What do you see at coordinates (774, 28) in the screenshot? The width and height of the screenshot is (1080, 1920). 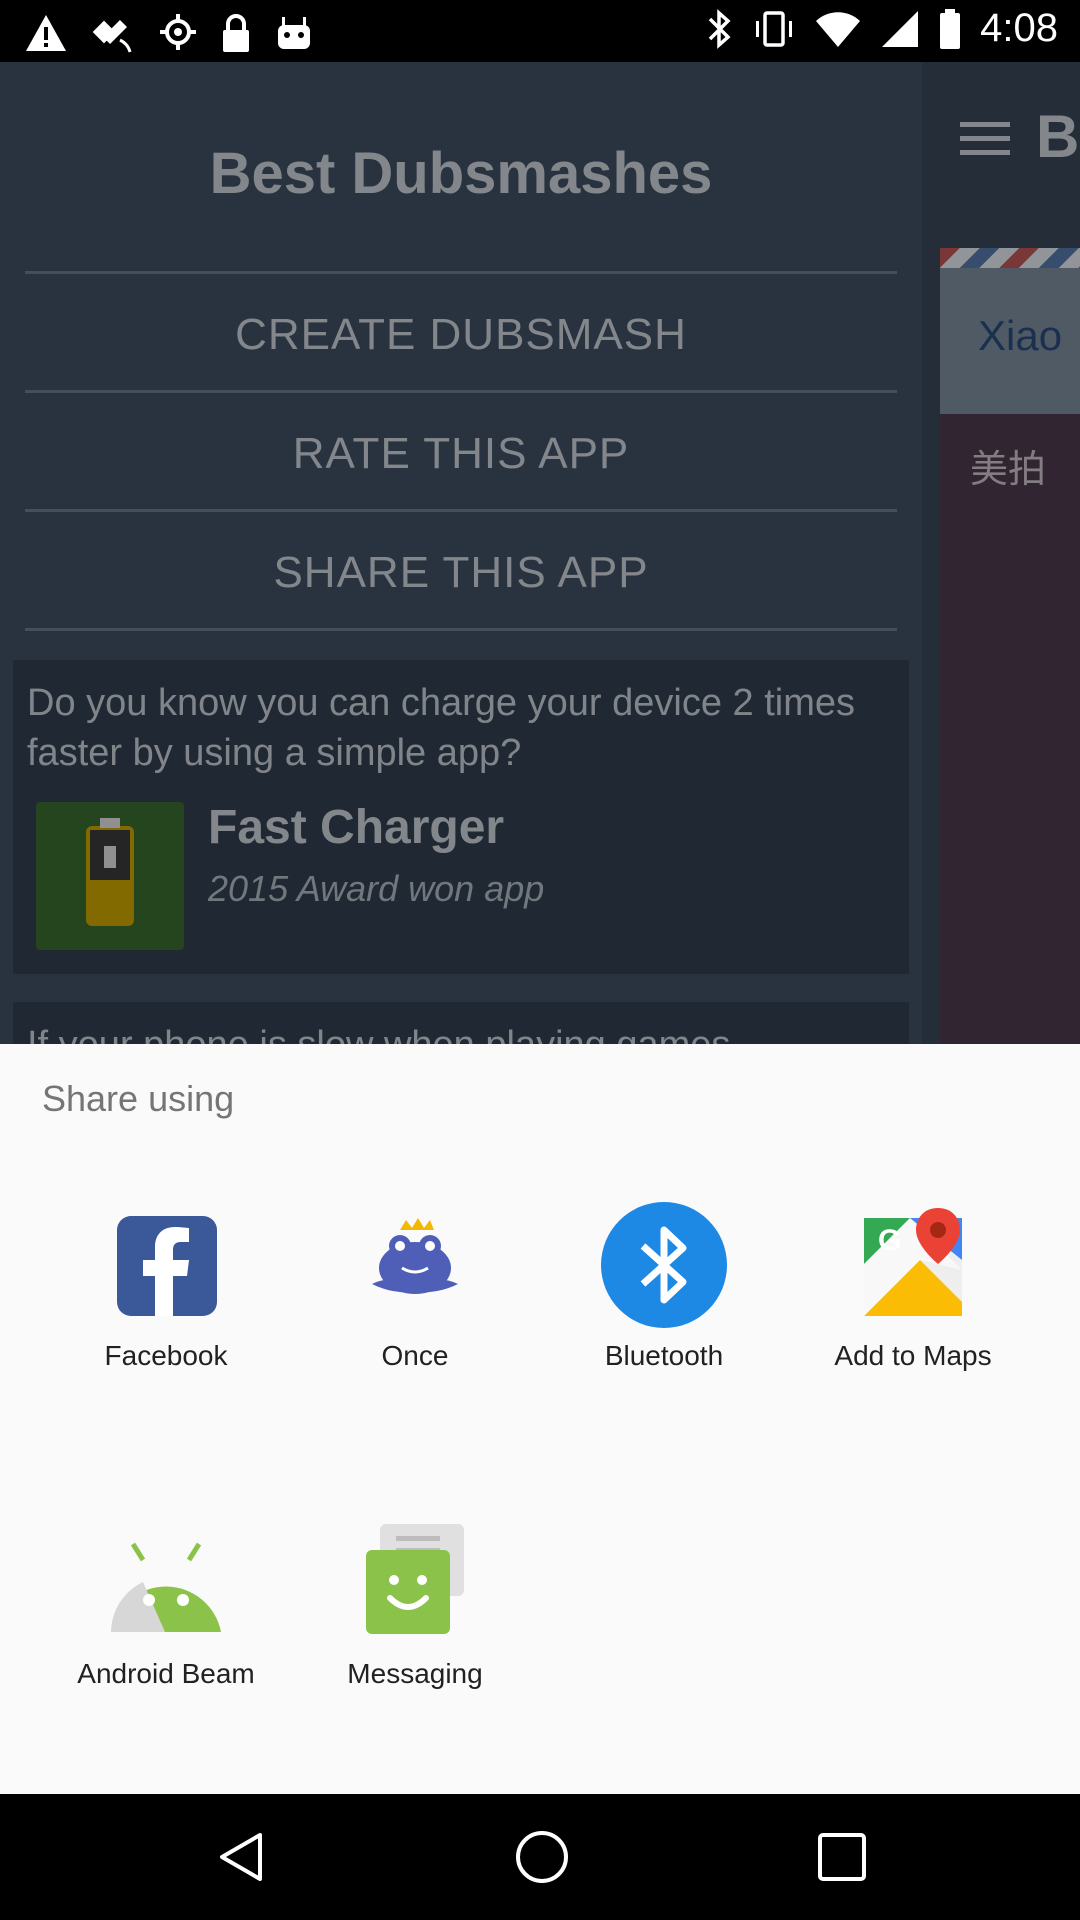 I see `vibrate-icon` at bounding box center [774, 28].